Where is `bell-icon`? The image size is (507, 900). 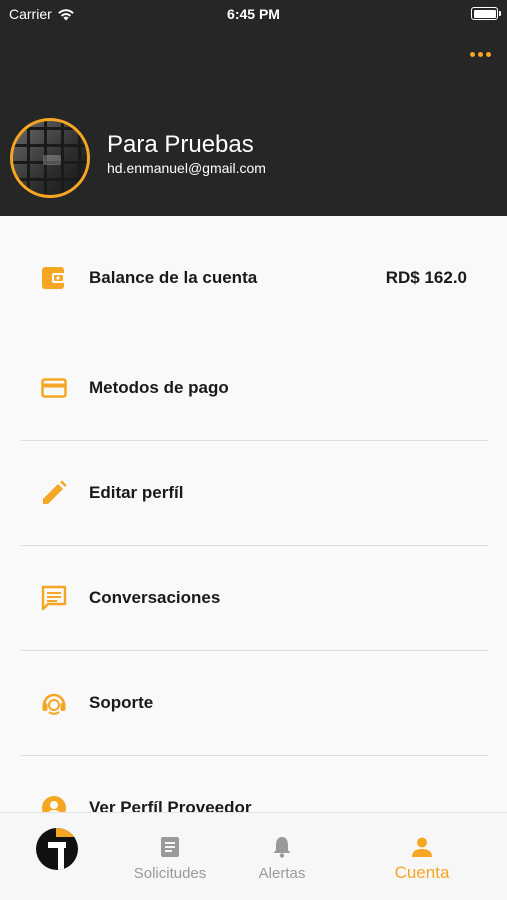
bell-icon is located at coordinates (282, 847).